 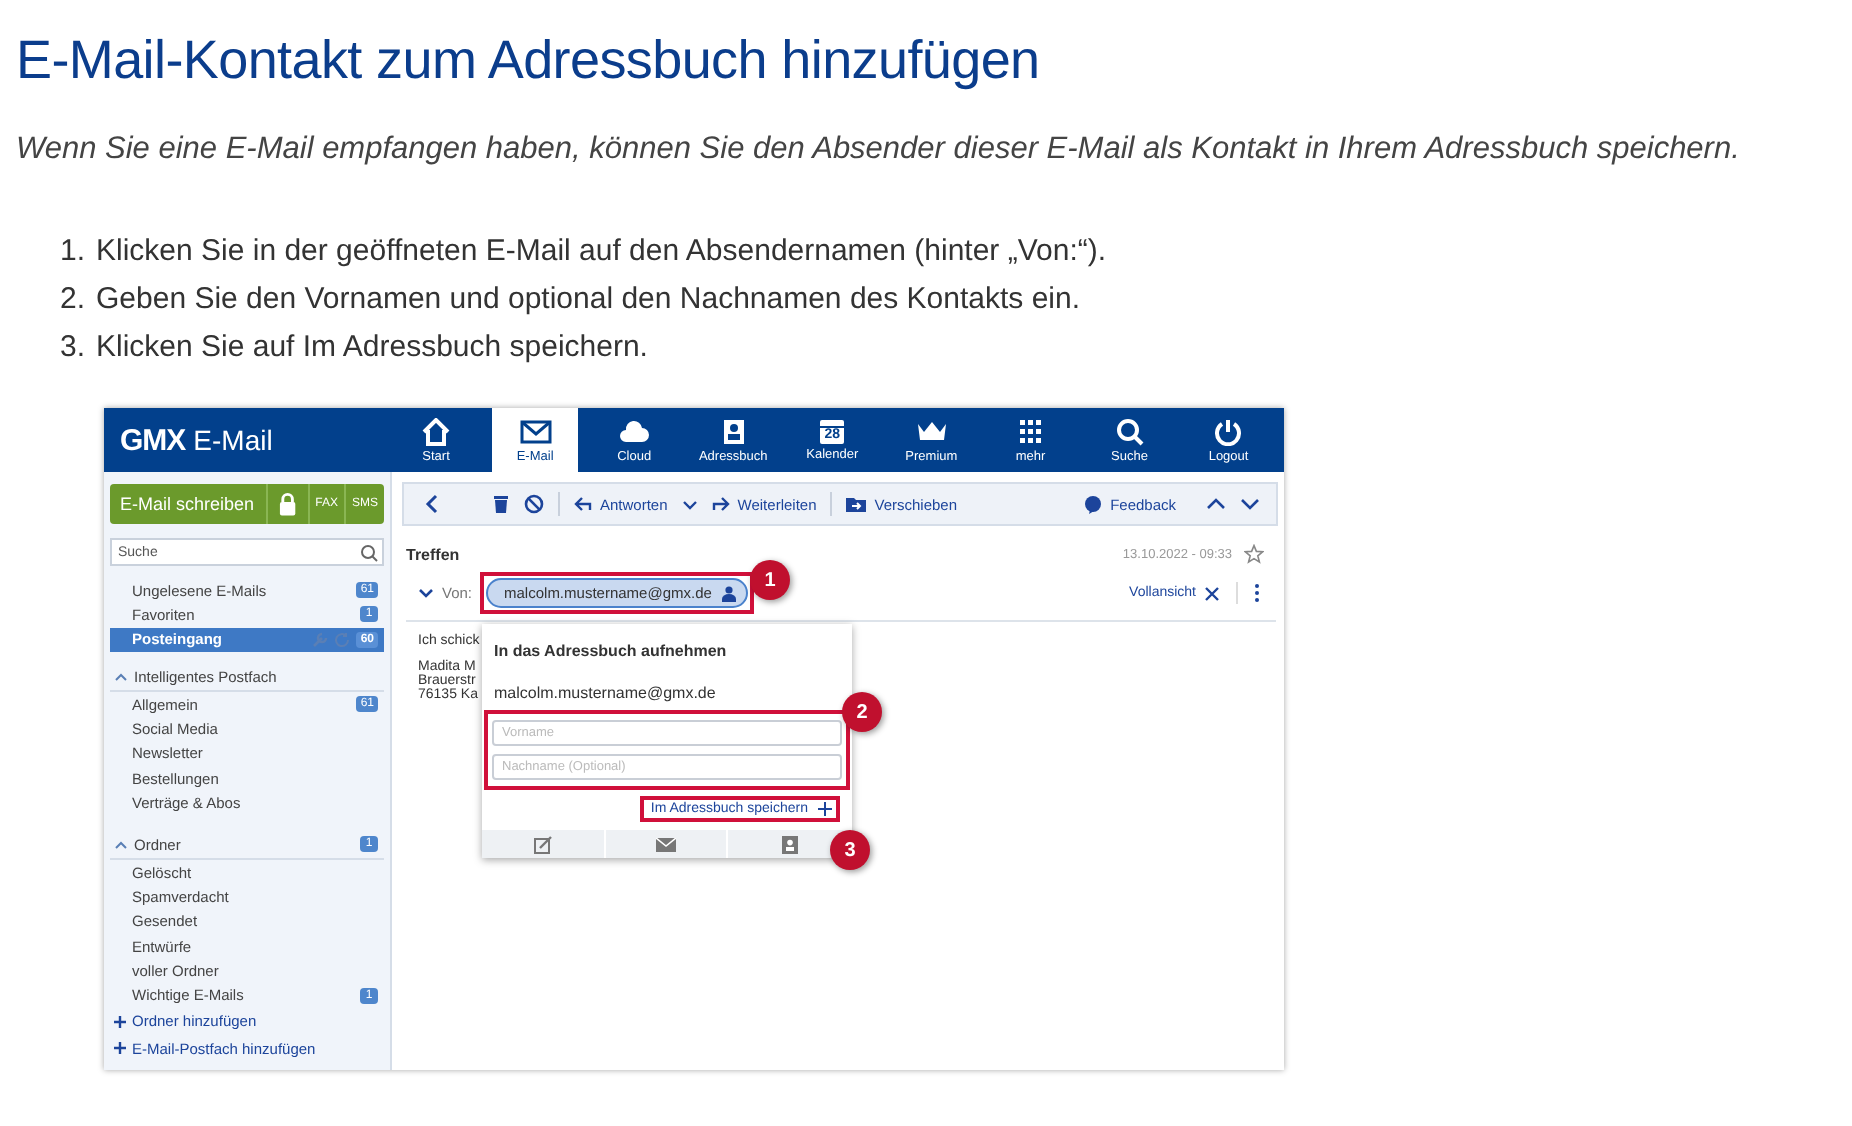 I want to click on email-subject: Treffen, so click(x=434, y=554).